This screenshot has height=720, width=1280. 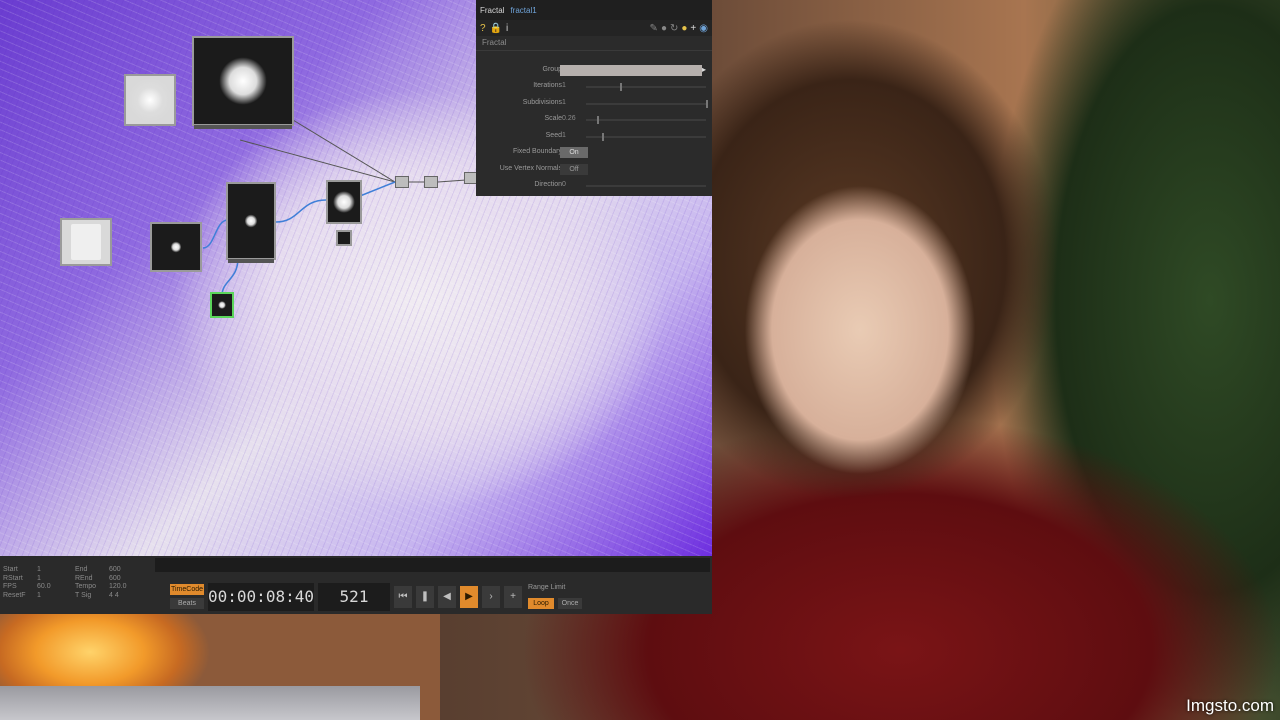 What do you see at coordinates (530, 168) in the screenshot?
I see `param-label: Use Vertex Normals` at bounding box center [530, 168].